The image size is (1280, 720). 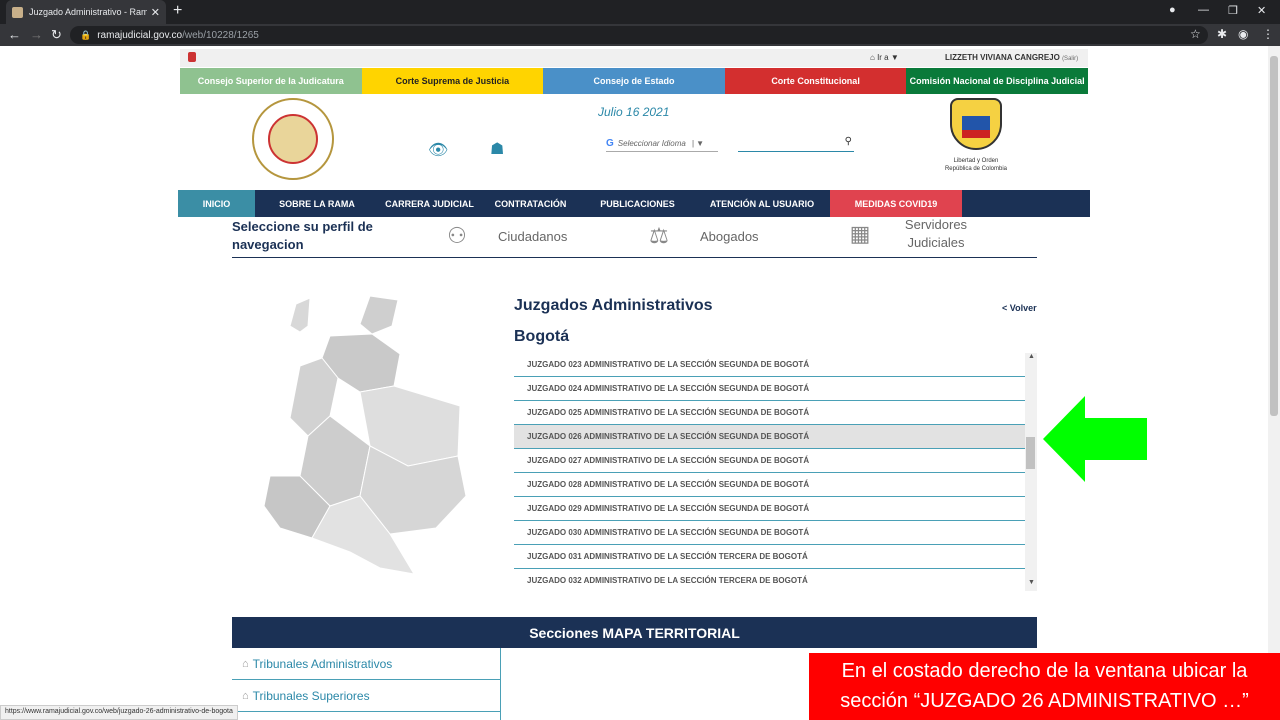 I want to click on restore-icon: ❐, so click(x=1233, y=10).